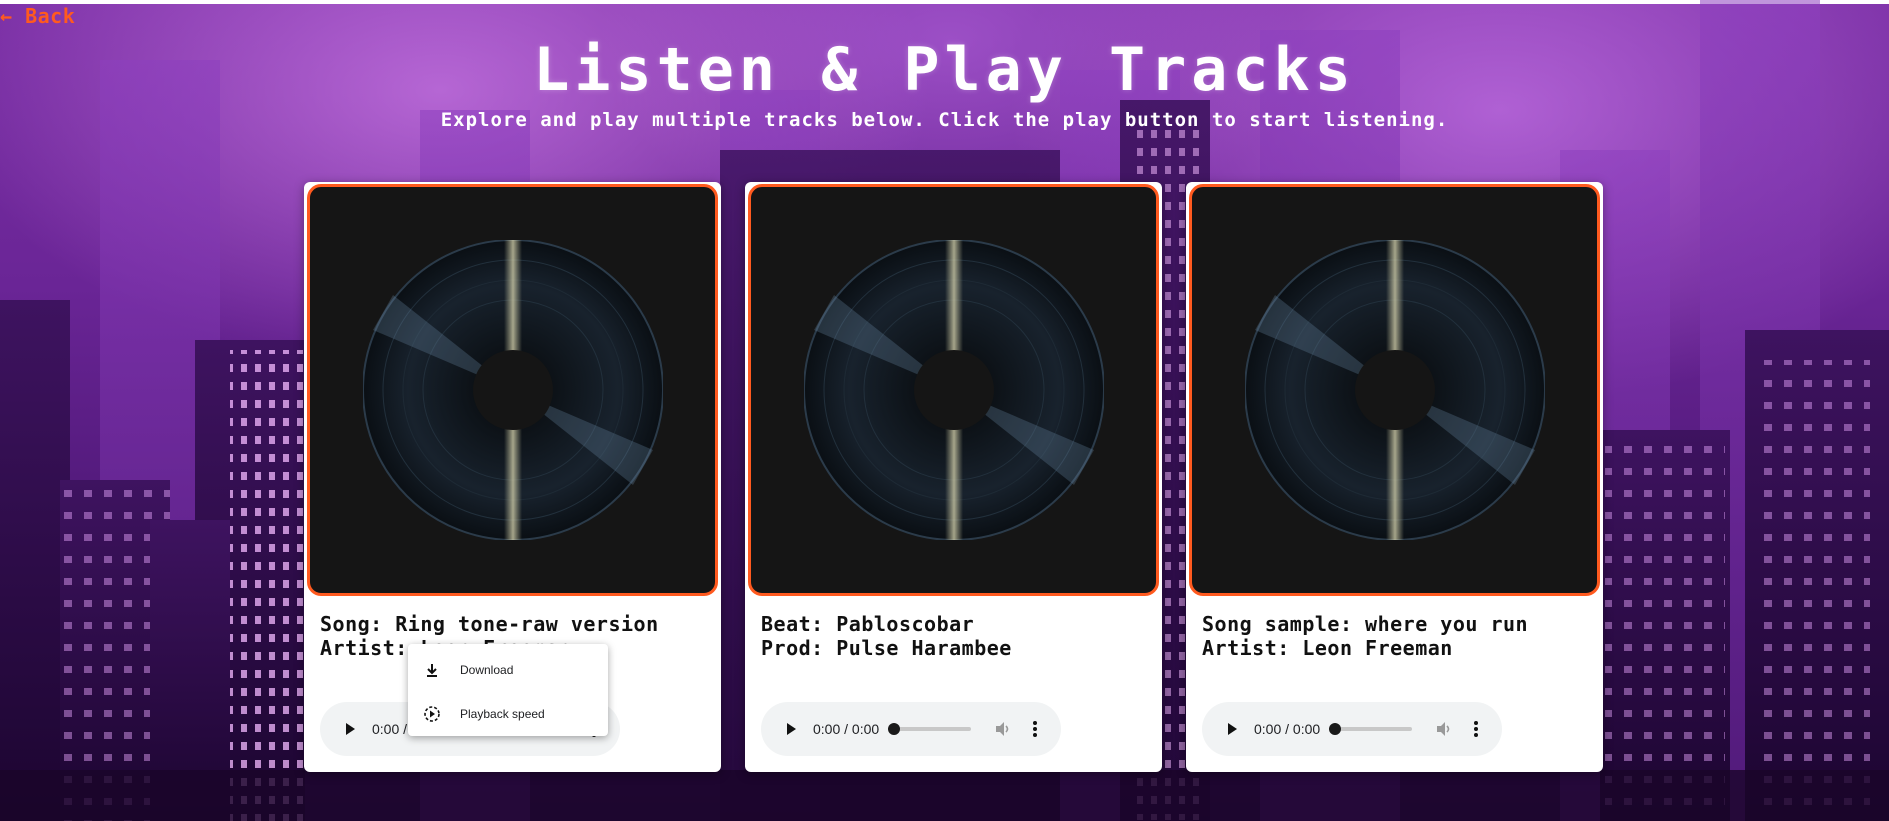 The height and width of the screenshot is (821, 1889). I want to click on player-options-menu: Download Playback speed, so click(508, 690).